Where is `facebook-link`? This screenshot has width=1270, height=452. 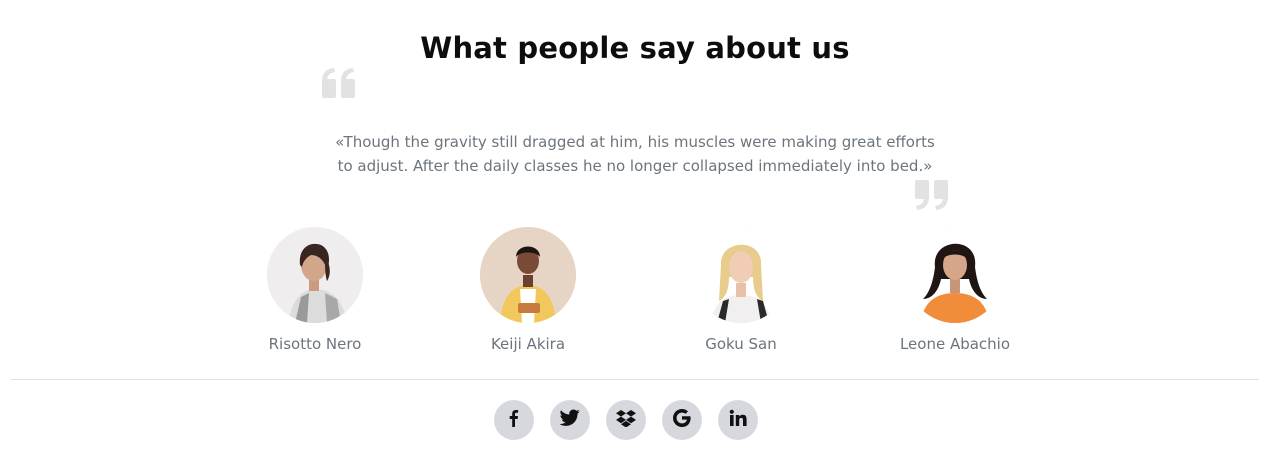 facebook-link is located at coordinates (514, 420).